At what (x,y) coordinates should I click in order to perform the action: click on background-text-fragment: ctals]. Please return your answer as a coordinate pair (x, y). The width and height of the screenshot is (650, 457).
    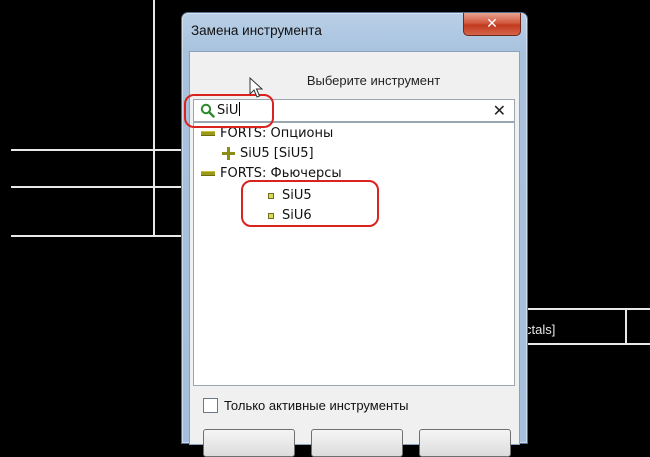
    Looking at the image, I should click on (540, 329).